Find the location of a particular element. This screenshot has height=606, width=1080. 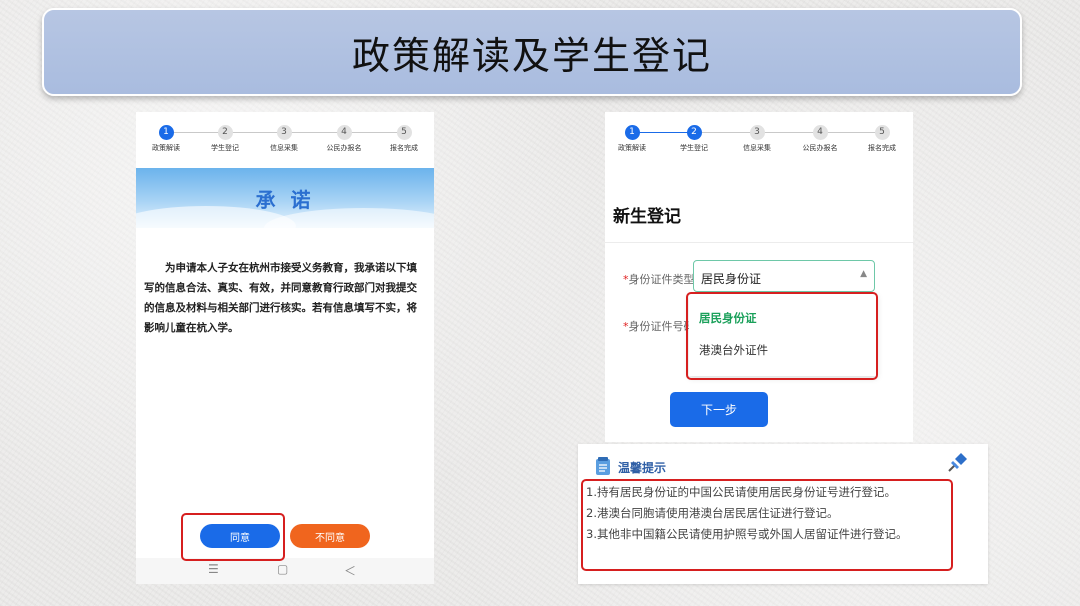

menu-icon: ☰ is located at coordinates (213, 569).